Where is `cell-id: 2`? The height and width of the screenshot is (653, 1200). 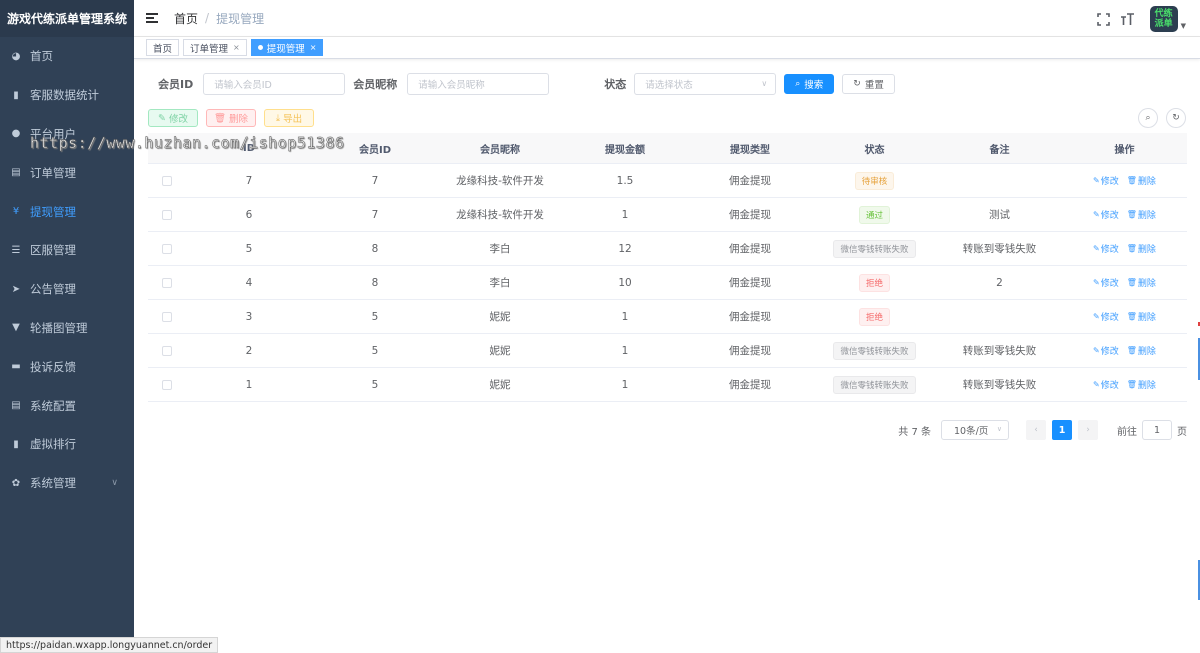 cell-id: 2 is located at coordinates (249, 350).